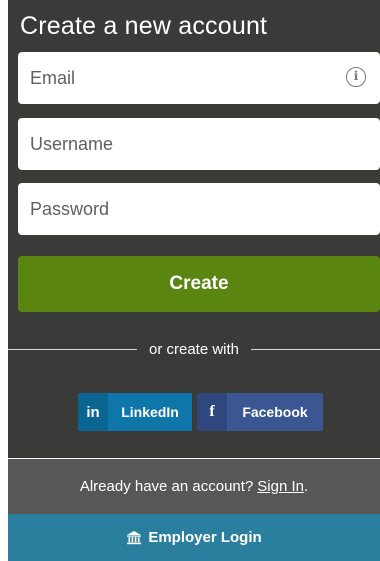 The height and width of the screenshot is (561, 380). Describe the element at coordinates (150, 412) in the screenshot. I see `linkedin-label: LinkedIn` at that location.